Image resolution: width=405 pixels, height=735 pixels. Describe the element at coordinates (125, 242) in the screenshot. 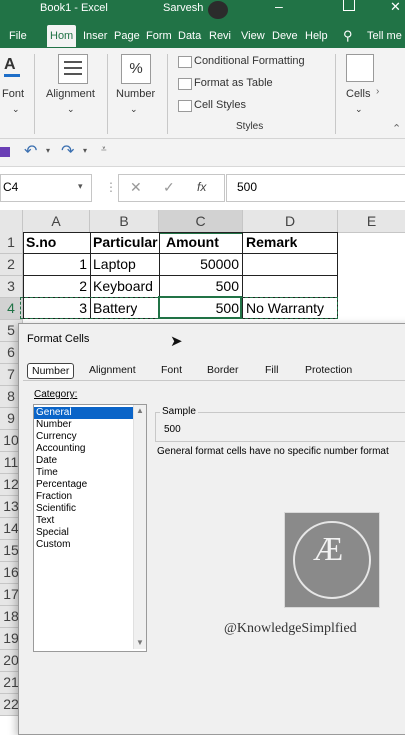

I see `table-header-cell: Particular` at that location.